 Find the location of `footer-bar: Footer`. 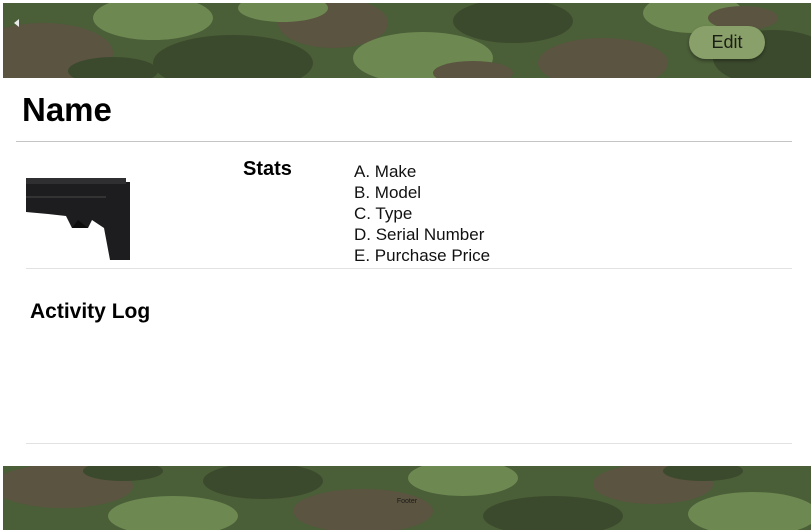

footer-bar: Footer is located at coordinates (407, 498).